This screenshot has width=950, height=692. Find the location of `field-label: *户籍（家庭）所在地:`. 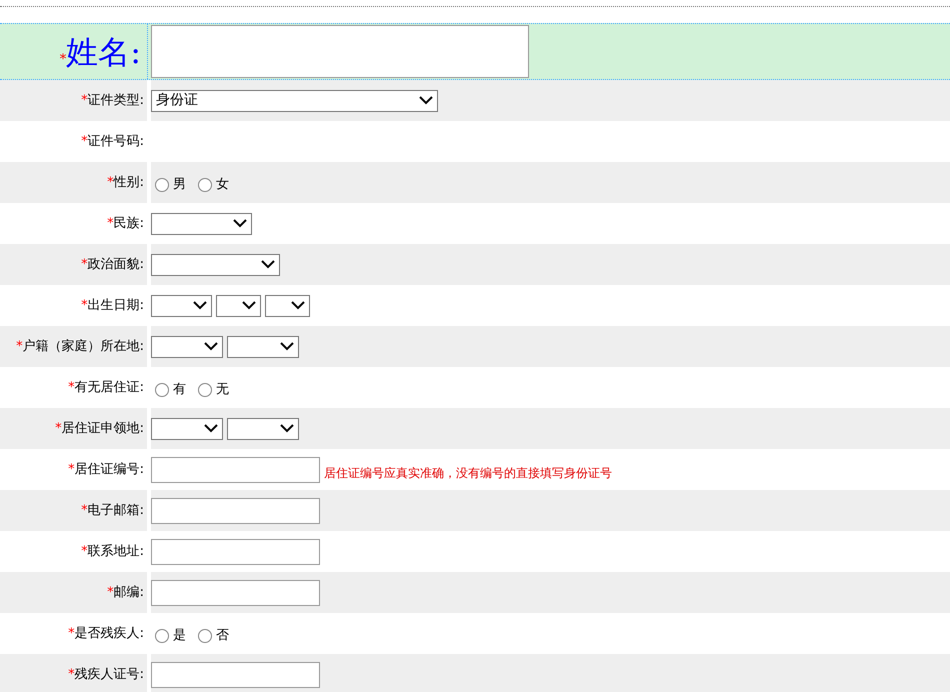

field-label: *户籍（家庭）所在地: is located at coordinates (80, 347).